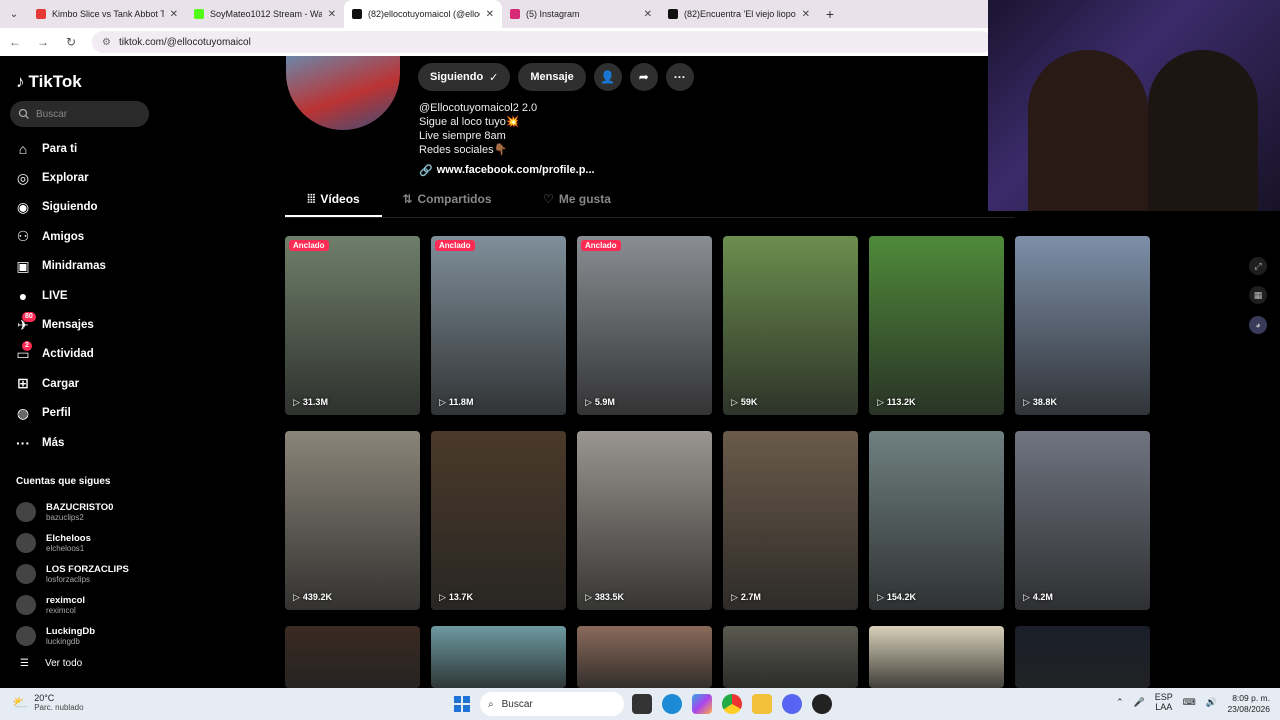  I want to click on url-field: ⚙ tiktok.com/@ellocotuyomaicol, so click(542, 42).